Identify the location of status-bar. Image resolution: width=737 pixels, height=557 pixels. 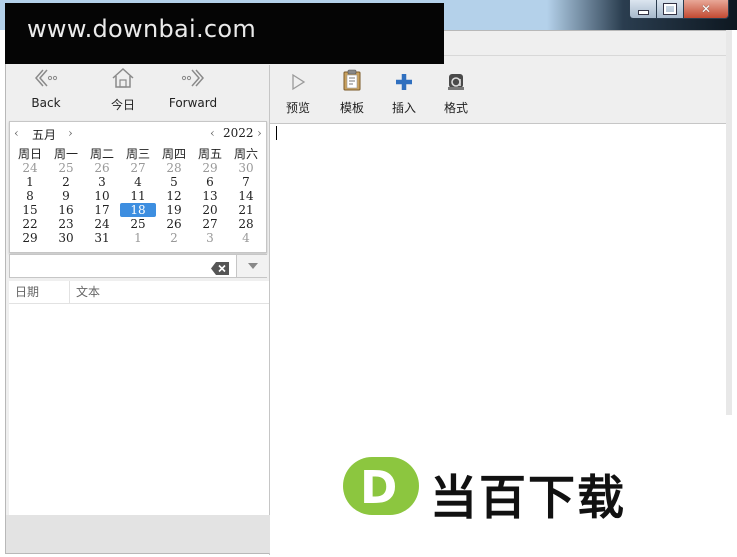
(149, 534).